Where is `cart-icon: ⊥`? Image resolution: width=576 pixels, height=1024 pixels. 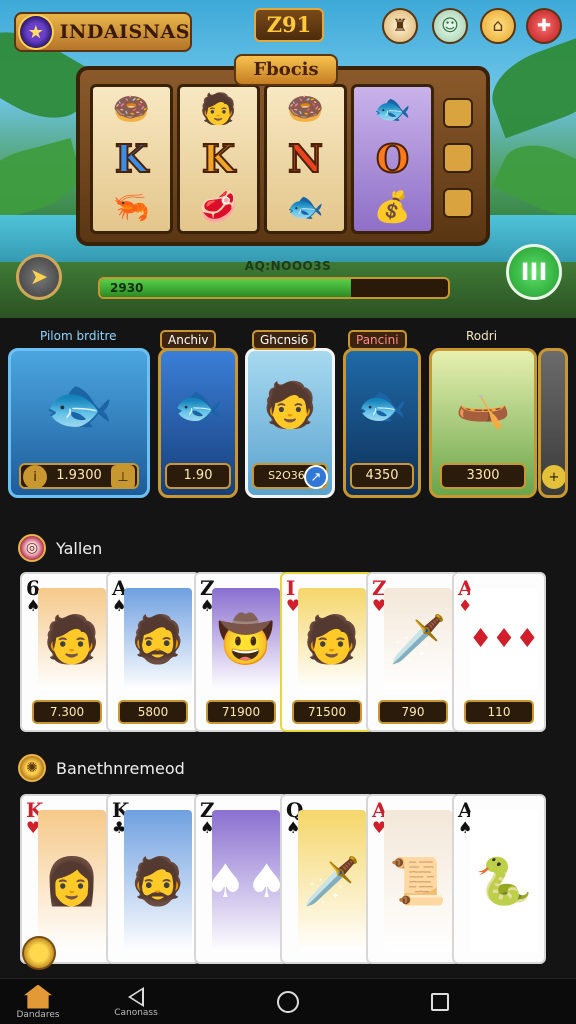
cart-icon: ⊥ is located at coordinates (123, 477).